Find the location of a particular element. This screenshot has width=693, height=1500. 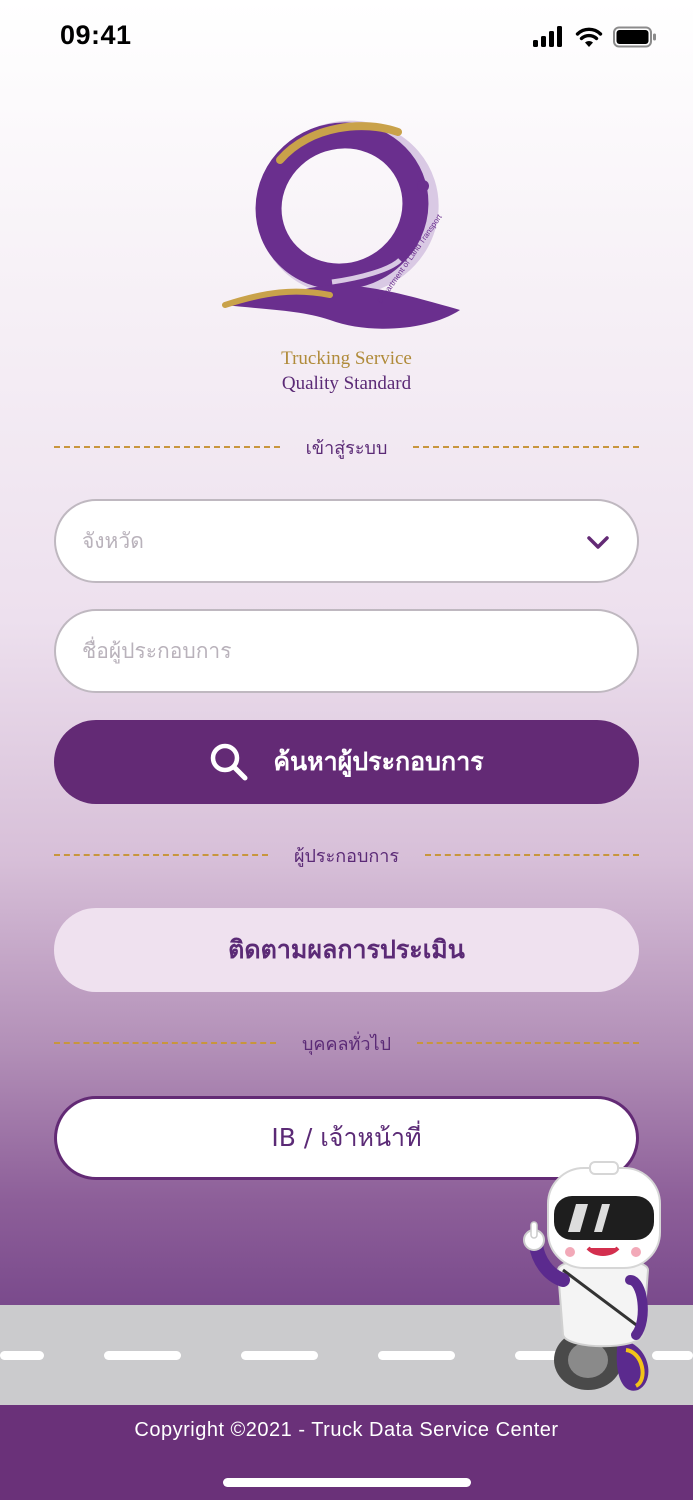

battery-icon is located at coordinates (634, 37).